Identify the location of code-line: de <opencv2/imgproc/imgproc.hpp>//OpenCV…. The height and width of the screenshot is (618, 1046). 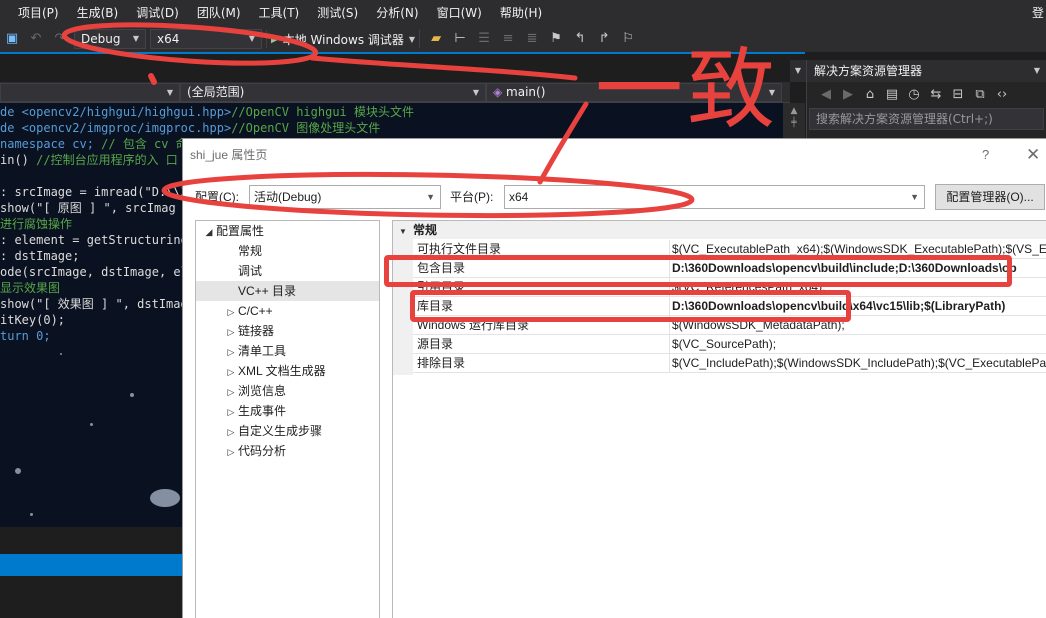
(190, 128).